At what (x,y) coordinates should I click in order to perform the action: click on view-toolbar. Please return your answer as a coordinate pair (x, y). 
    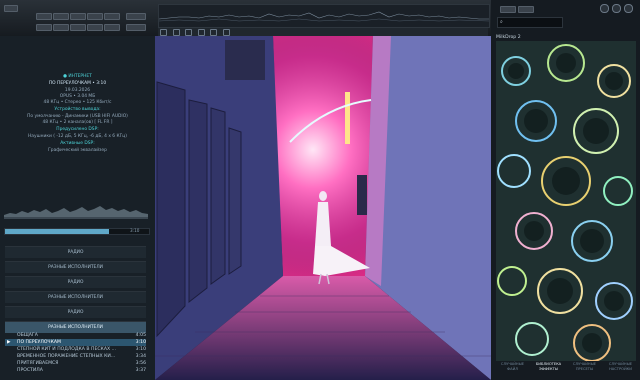
    Looking at the image, I should click on (323, 32).